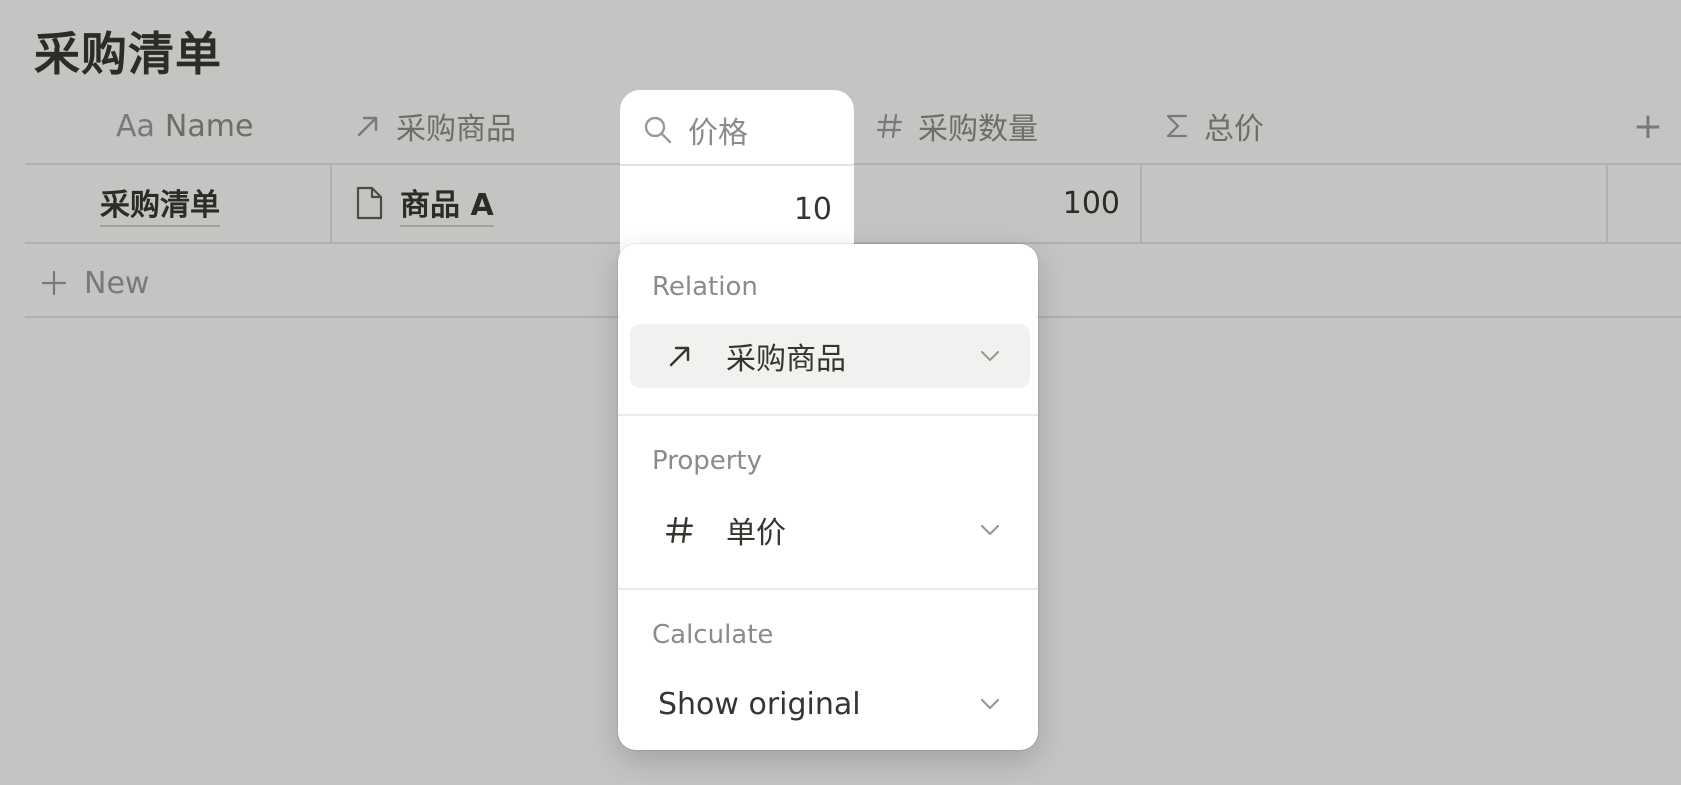 The width and height of the screenshot is (1681, 785). Describe the element at coordinates (812, 209) in the screenshot. I see `price-value: 10` at that location.